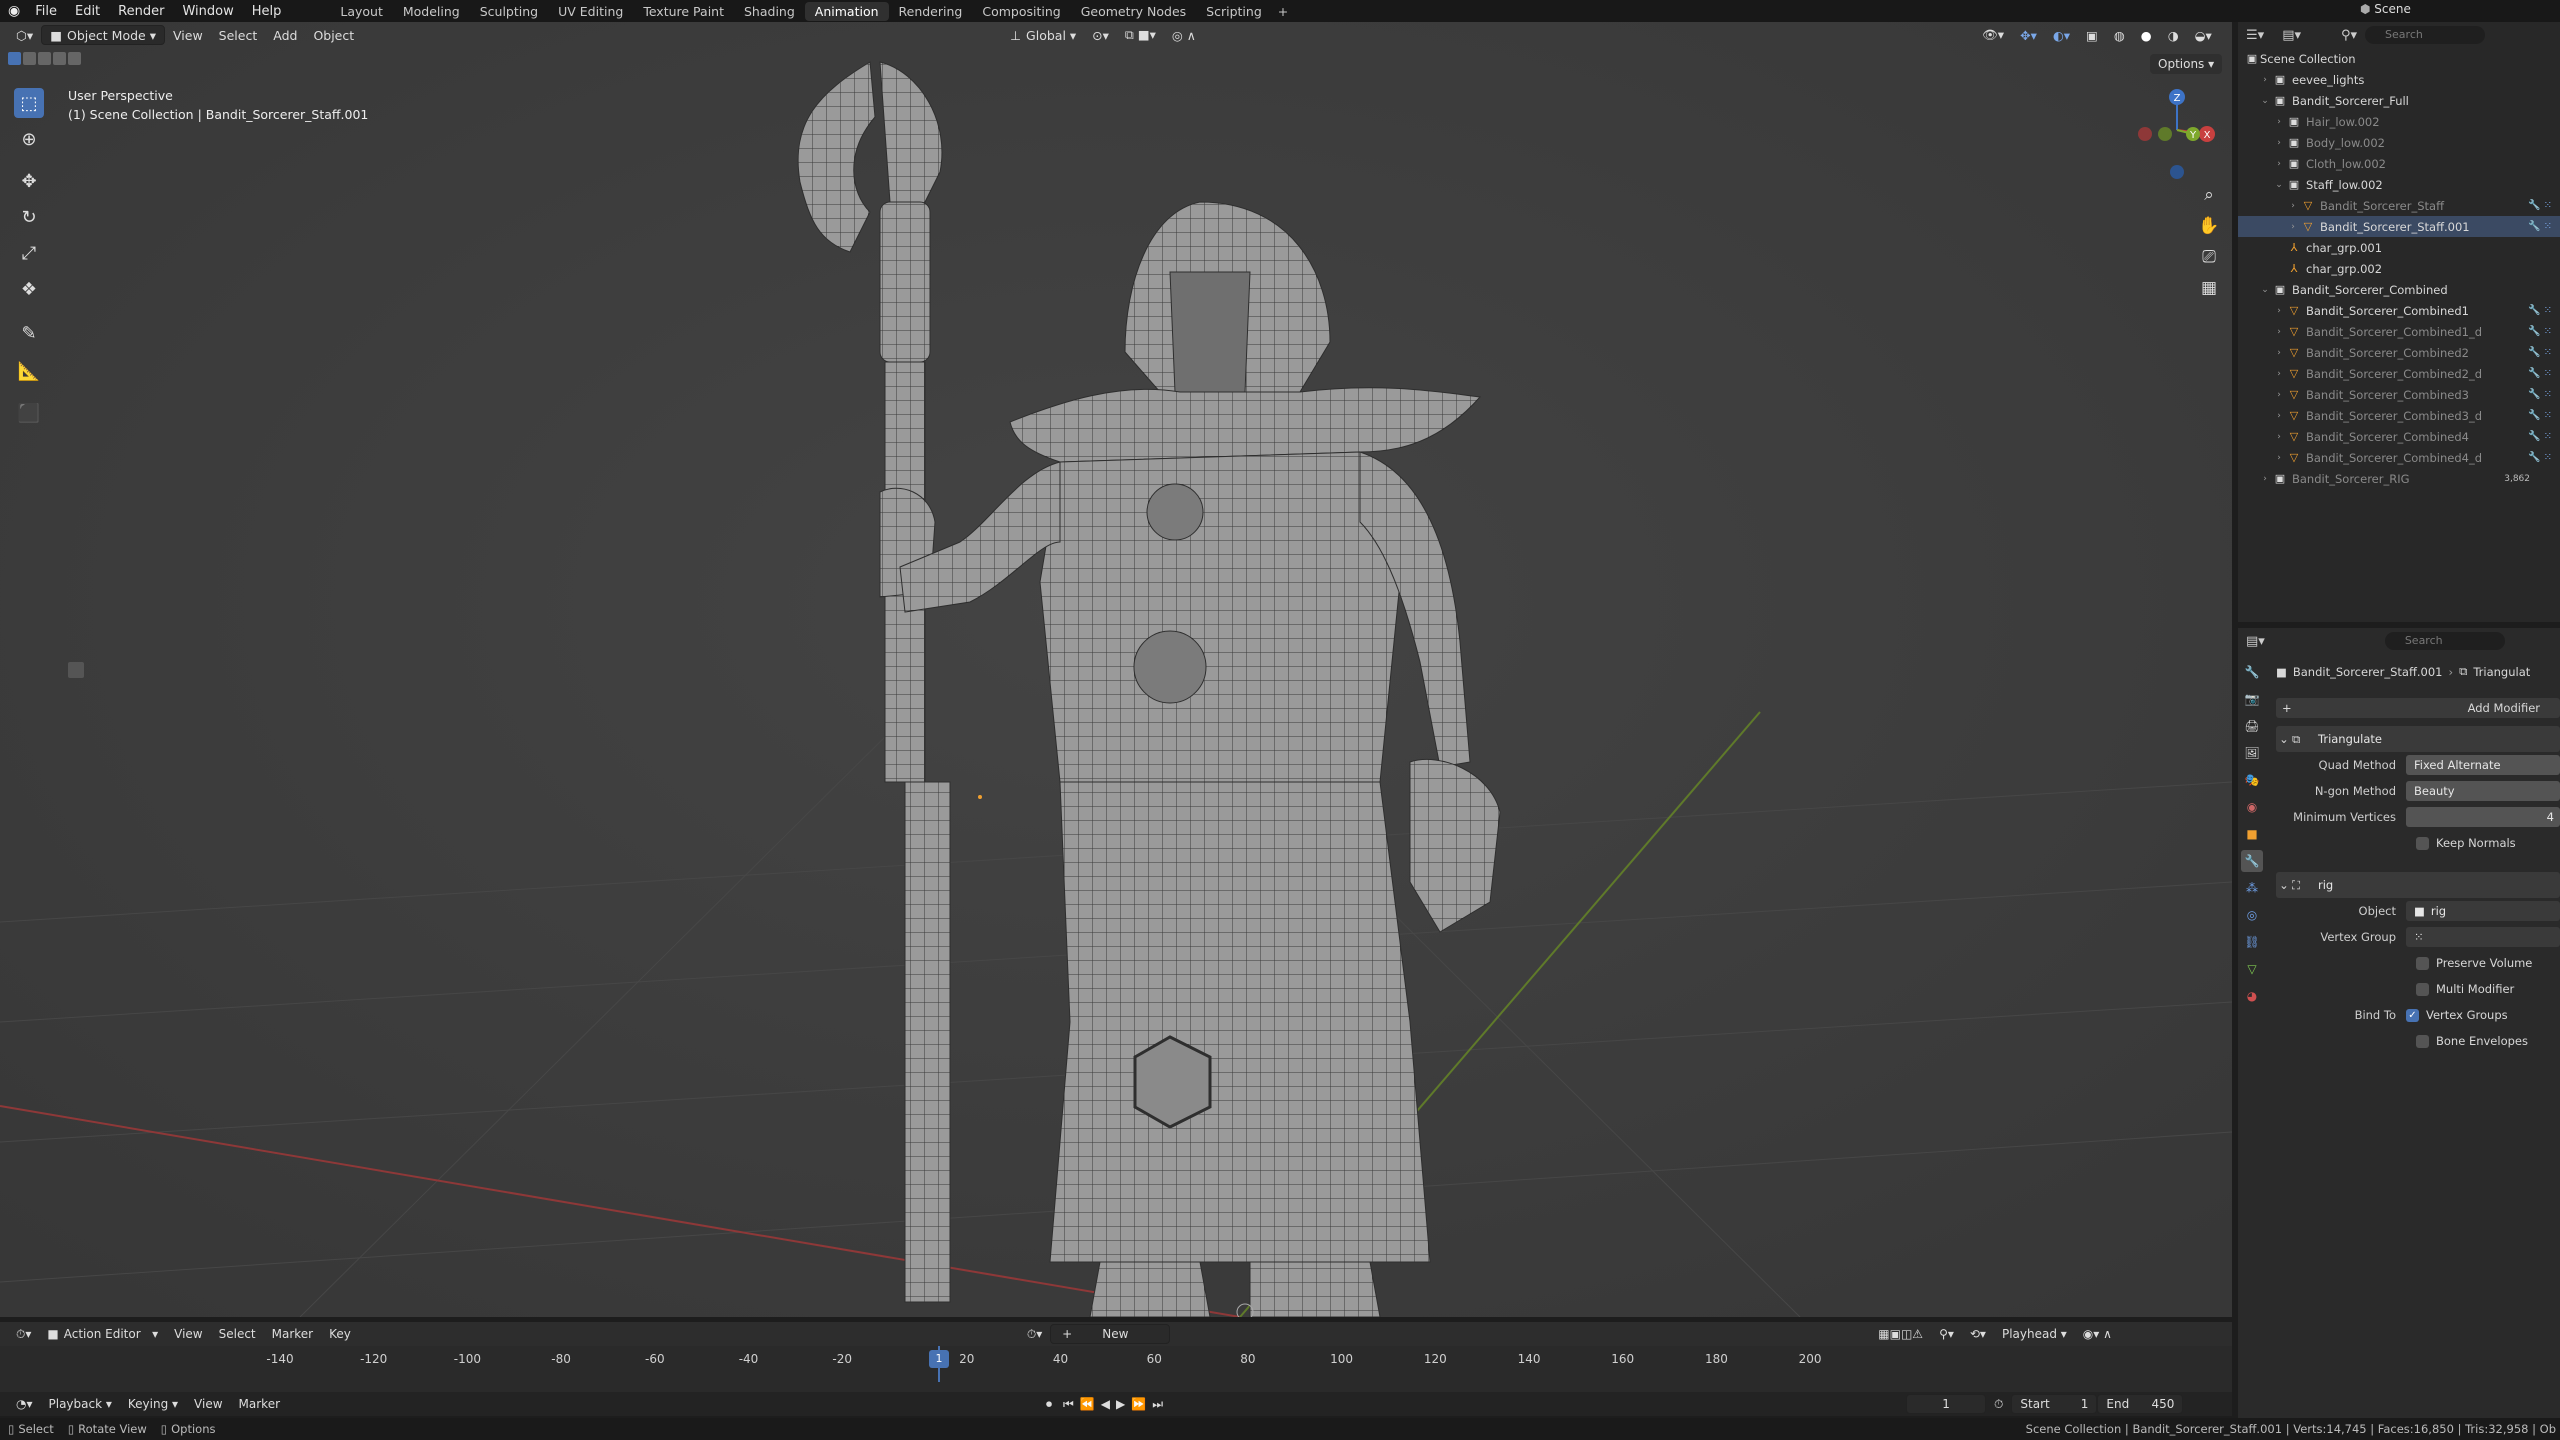  Describe the element at coordinates (2483, 765) in the screenshot. I see `quad-method-dropdown: Fixed Alternate` at that location.